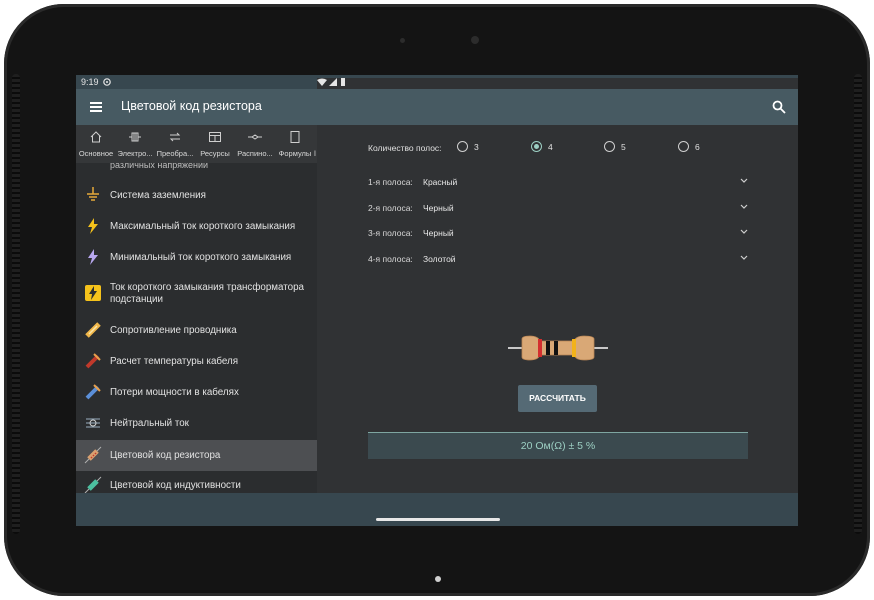 This screenshot has height=600, width=874. What do you see at coordinates (779, 107) in the screenshot?
I see `search-icon` at bounding box center [779, 107].